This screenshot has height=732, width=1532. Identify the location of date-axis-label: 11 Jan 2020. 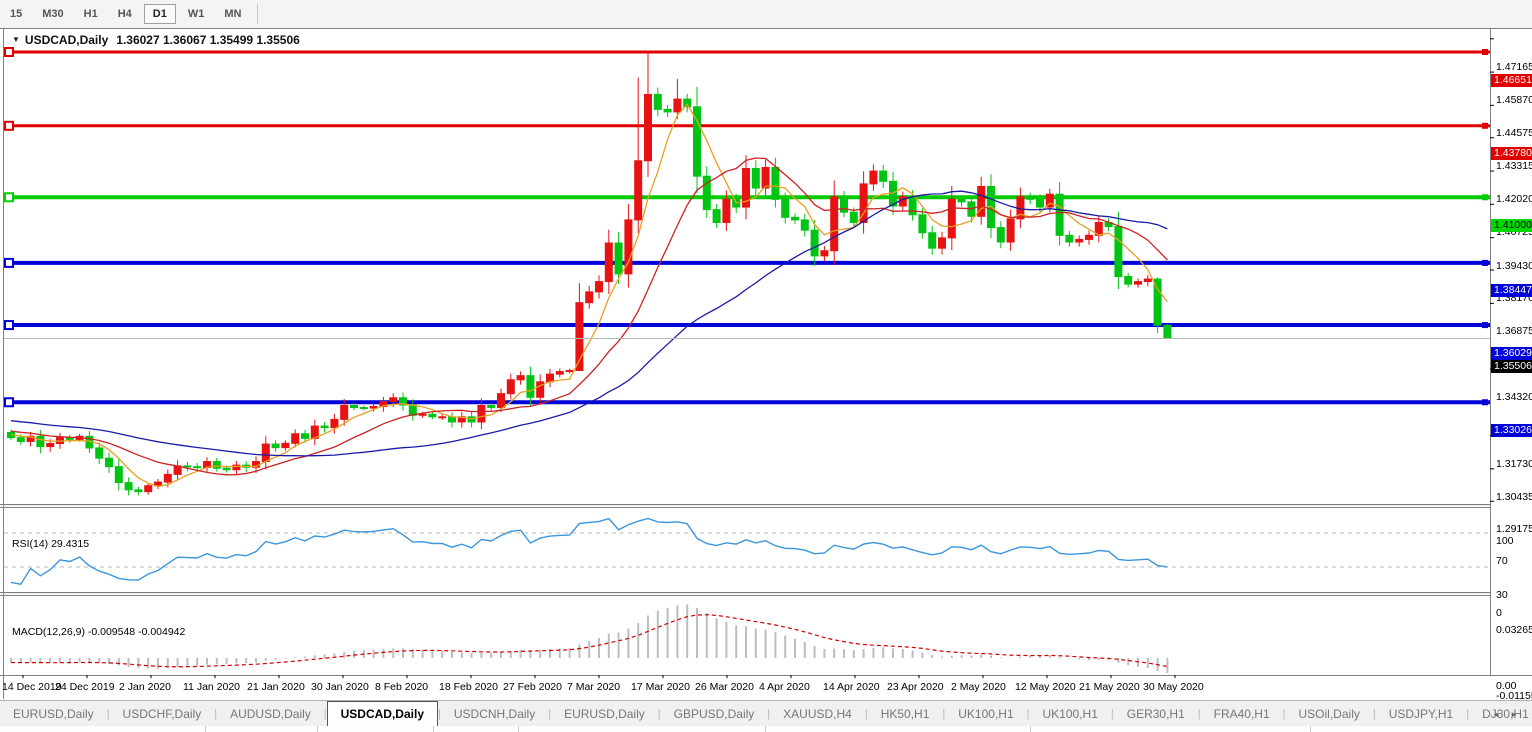
(211, 687).